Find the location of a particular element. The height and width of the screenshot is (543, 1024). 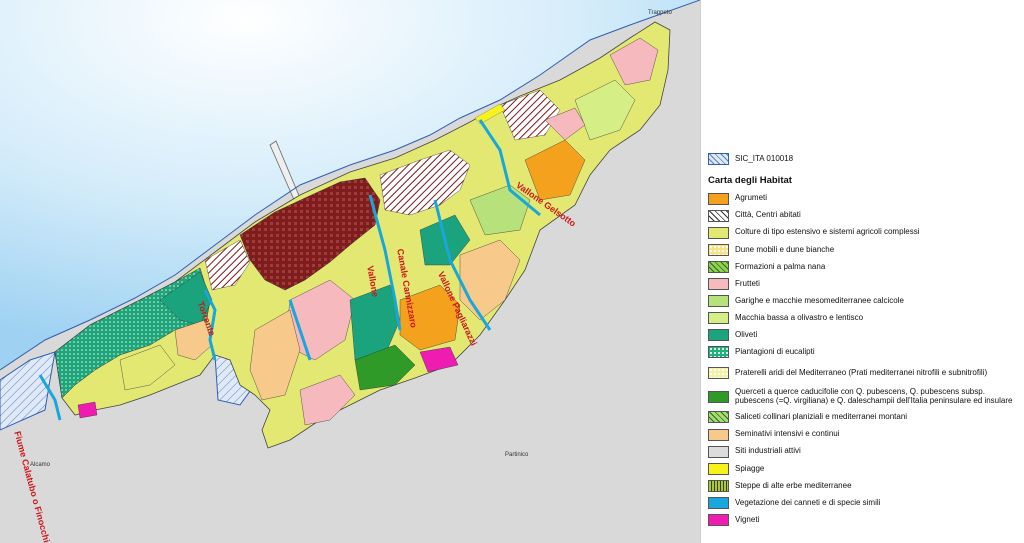

legend-item: Spiagge is located at coordinates (863, 468).